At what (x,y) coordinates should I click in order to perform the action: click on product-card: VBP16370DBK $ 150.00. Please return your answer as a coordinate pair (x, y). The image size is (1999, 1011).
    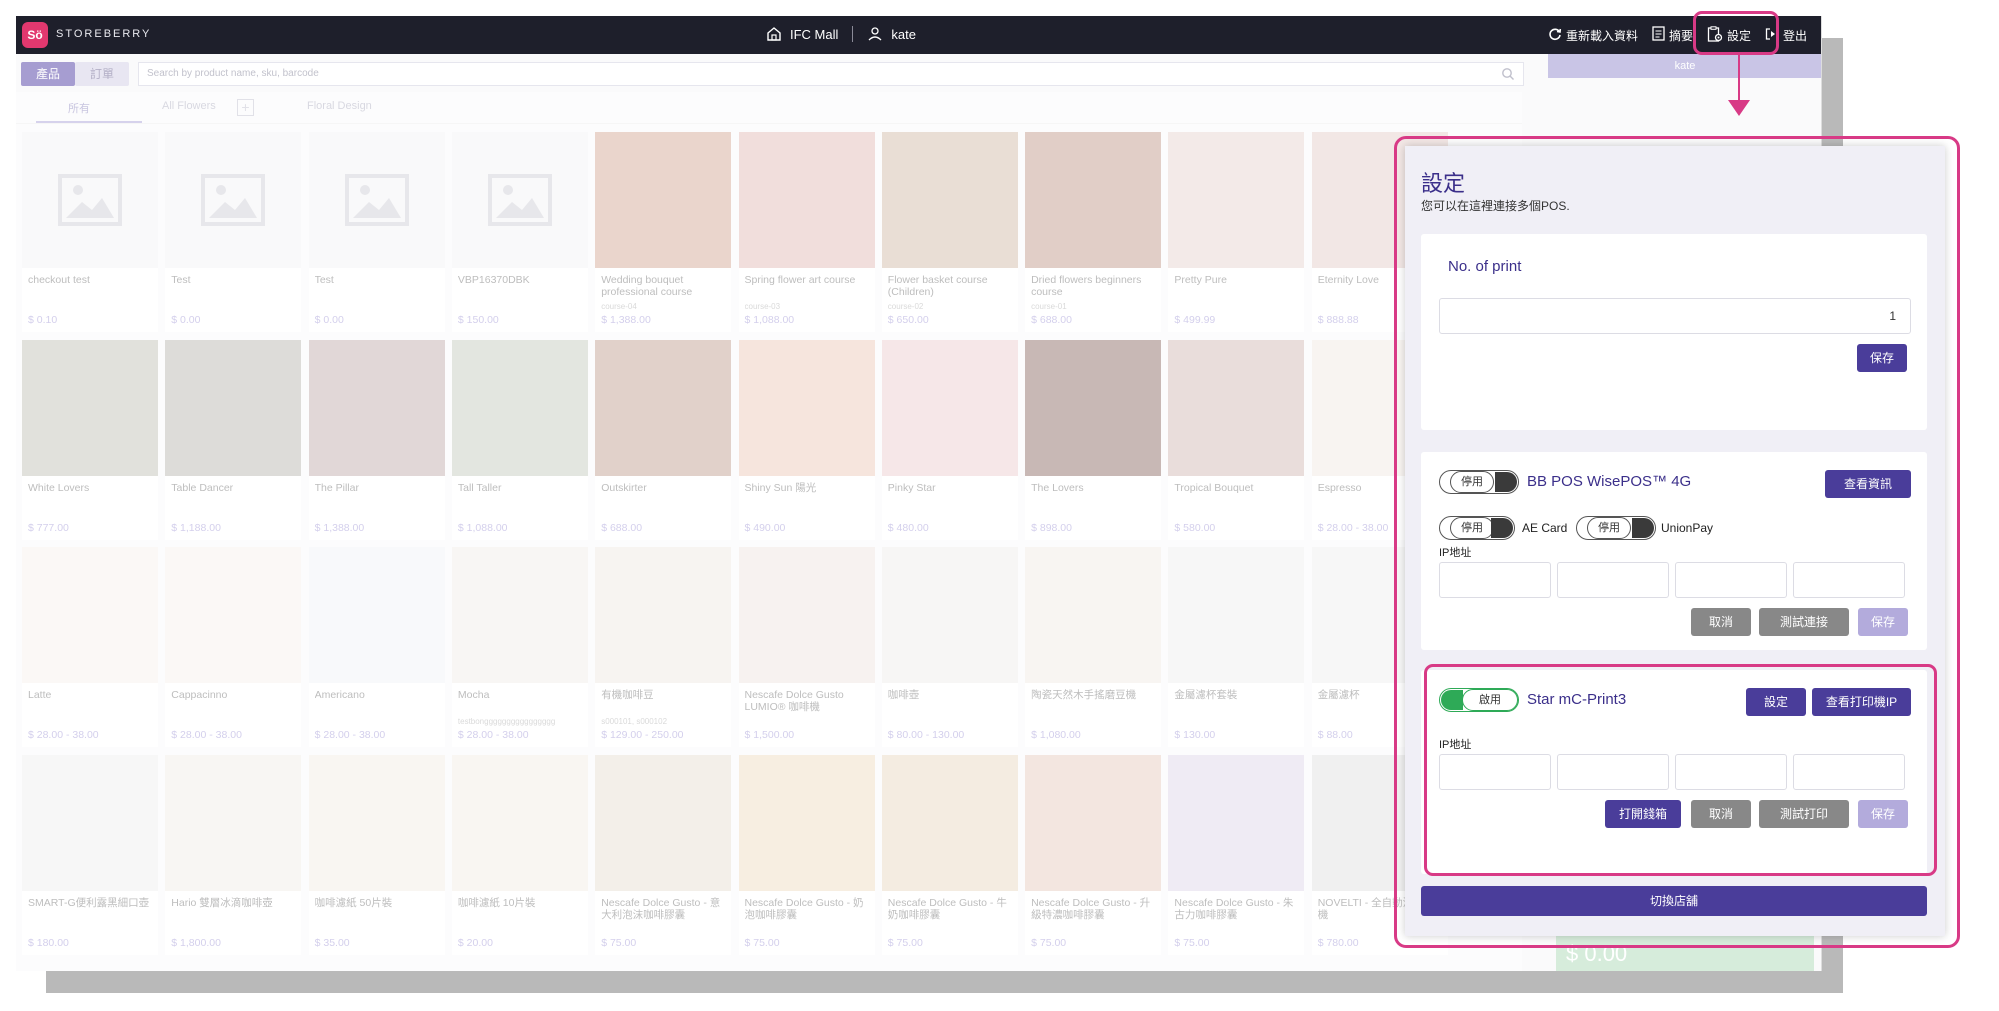
    Looking at the image, I should click on (519, 232).